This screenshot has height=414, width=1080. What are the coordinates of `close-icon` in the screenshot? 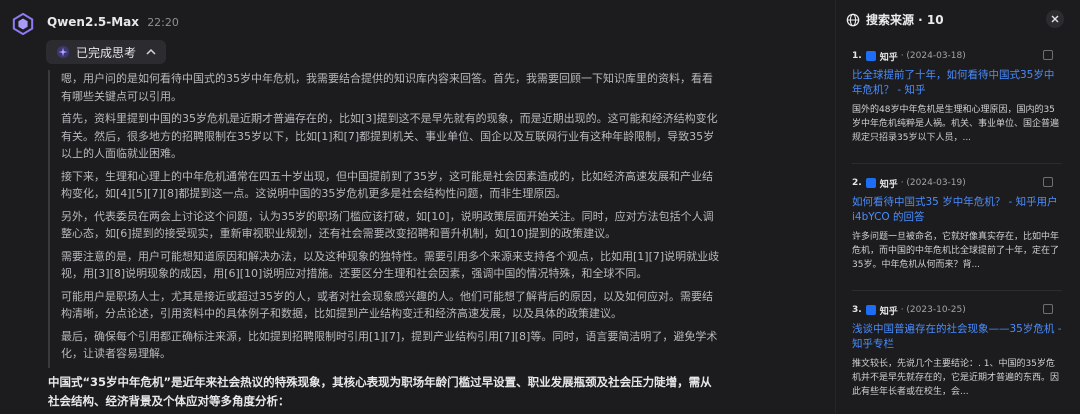 It's located at (1055, 19).